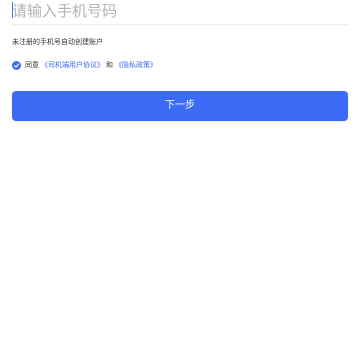 The height and width of the screenshot is (360, 360). What do you see at coordinates (109, 65) in the screenshot?
I see `agreement-conjunction: 和` at bounding box center [109, 65].